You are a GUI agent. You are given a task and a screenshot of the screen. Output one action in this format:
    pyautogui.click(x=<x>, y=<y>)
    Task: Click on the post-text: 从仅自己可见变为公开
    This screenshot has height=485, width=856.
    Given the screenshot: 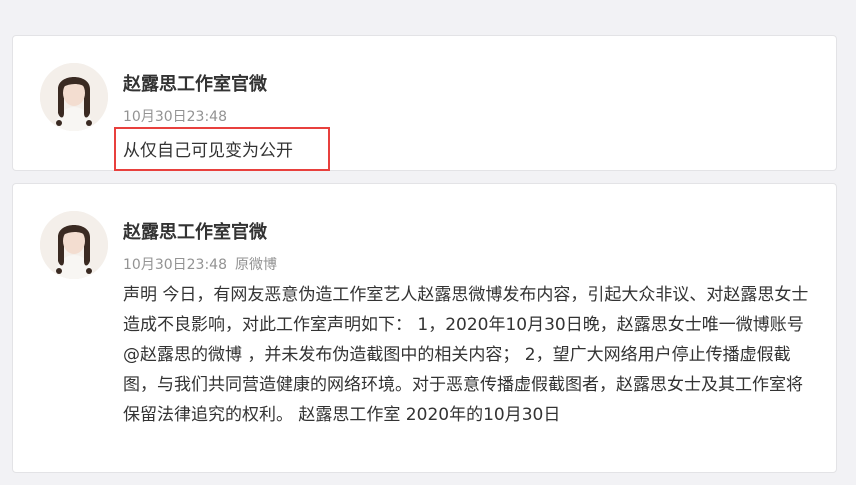 What is the action you would take?
    pyautogui.click(x=208, y=151)
    